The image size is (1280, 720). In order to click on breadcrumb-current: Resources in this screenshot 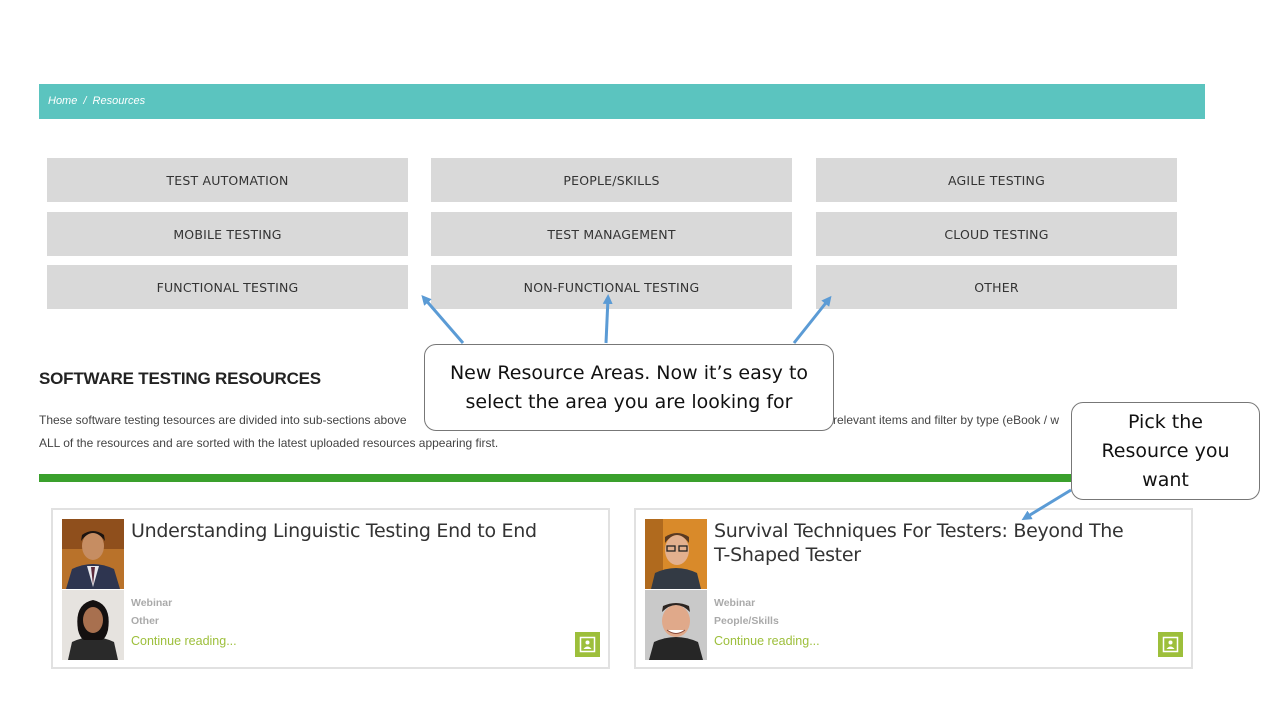, I will do `click(119, 101)`.